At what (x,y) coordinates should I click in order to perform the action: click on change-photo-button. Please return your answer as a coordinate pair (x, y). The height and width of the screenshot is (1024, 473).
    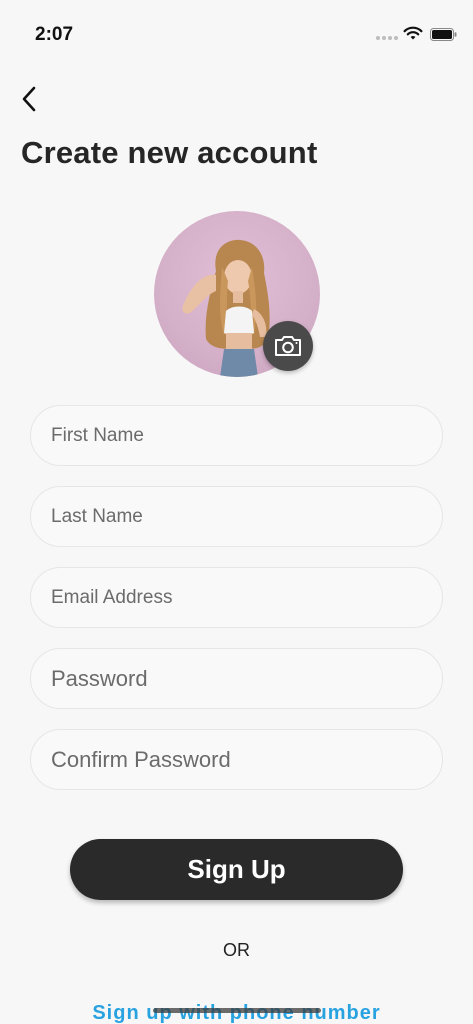
    Looking at the image, I should click on (288, 346).